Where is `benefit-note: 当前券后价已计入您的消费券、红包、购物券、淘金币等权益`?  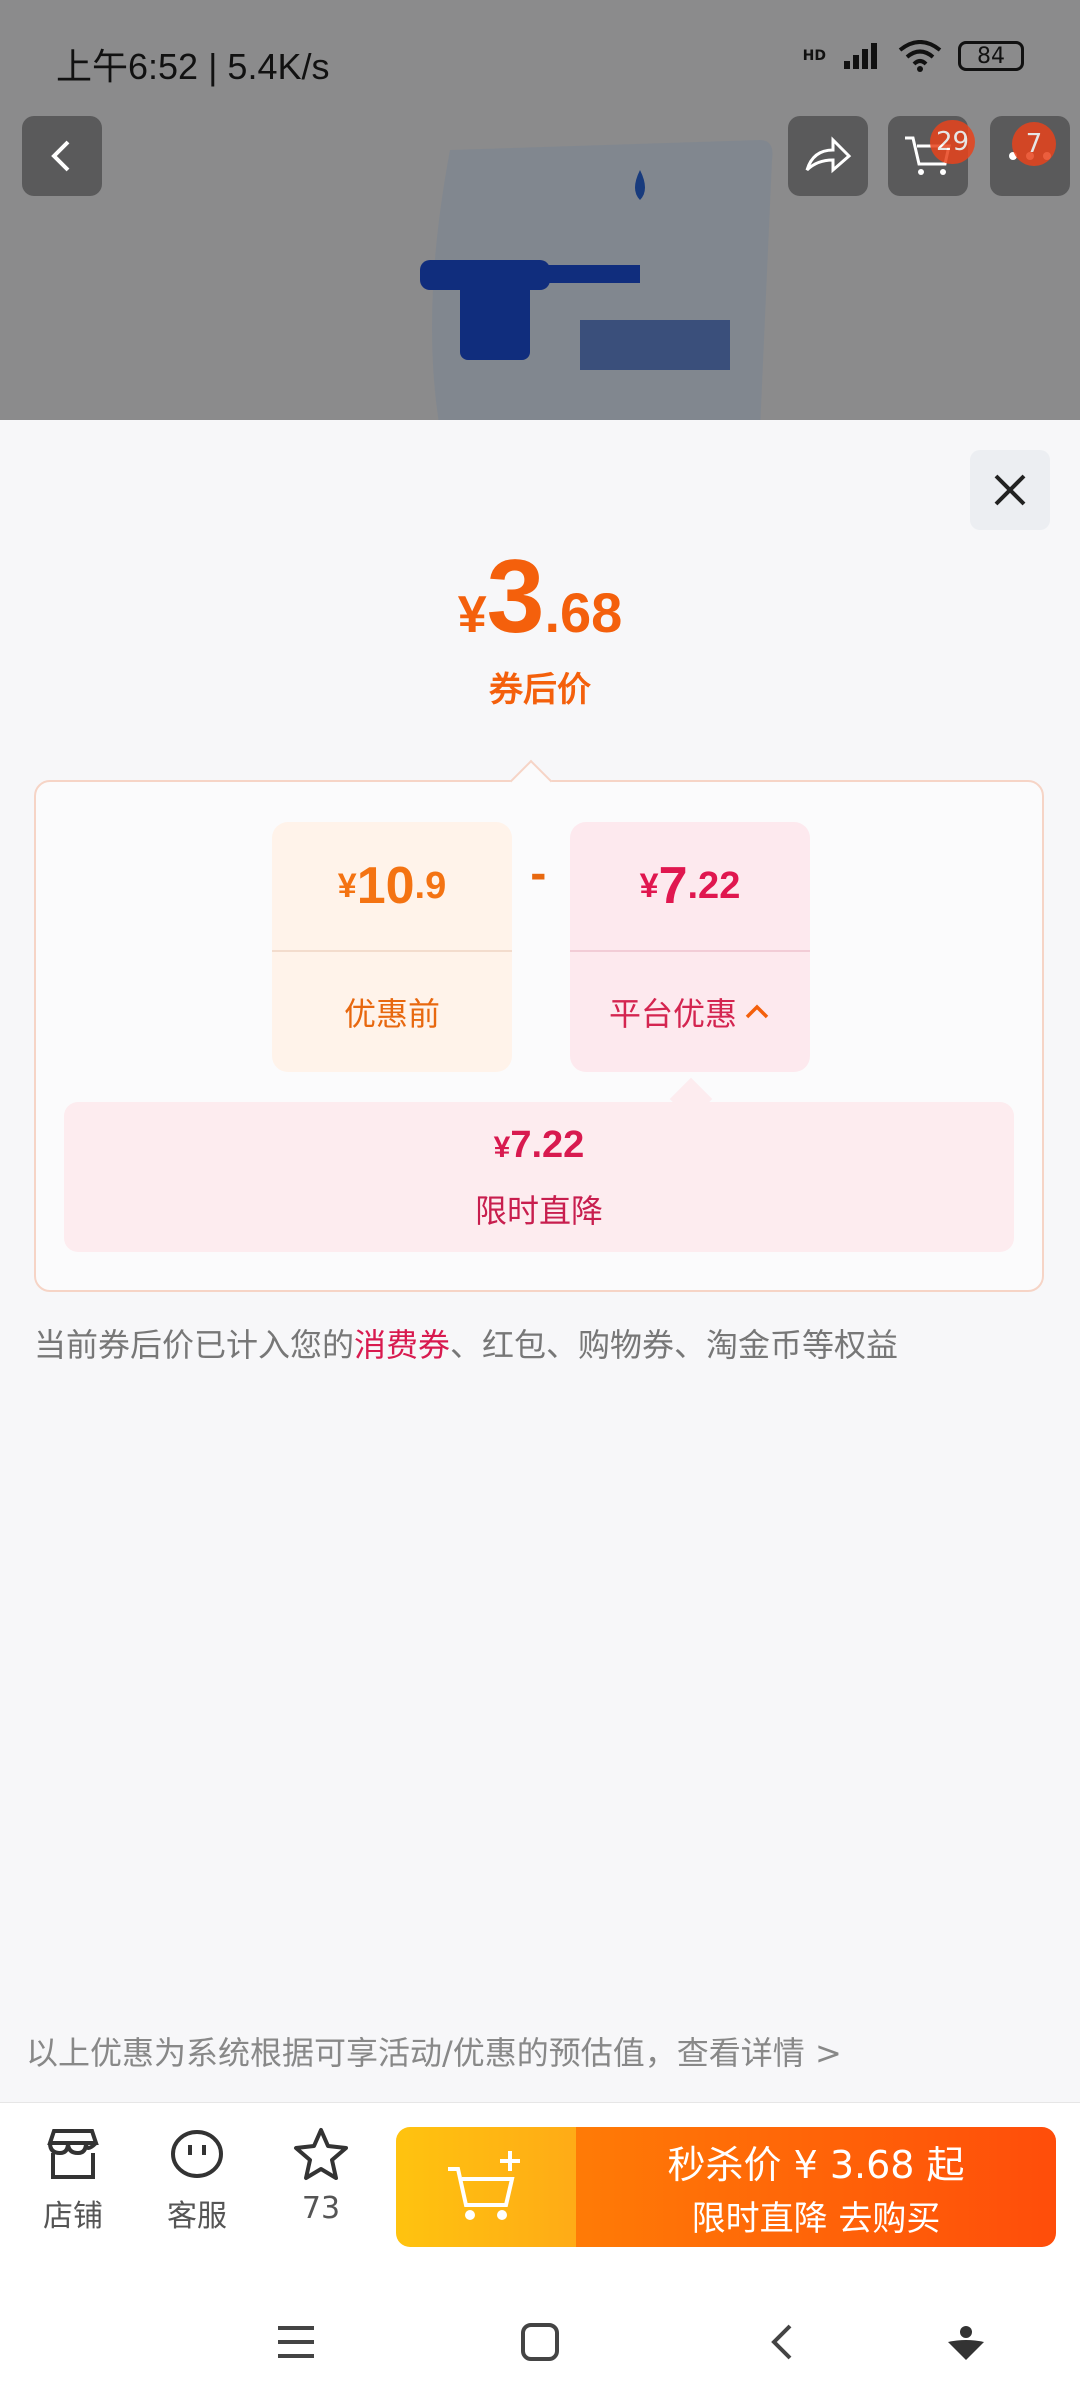 benefit-note: 当前券后价已计入您的消费券、红包、购物券、淘金币等权益 is located at coordinates (466, 1343).